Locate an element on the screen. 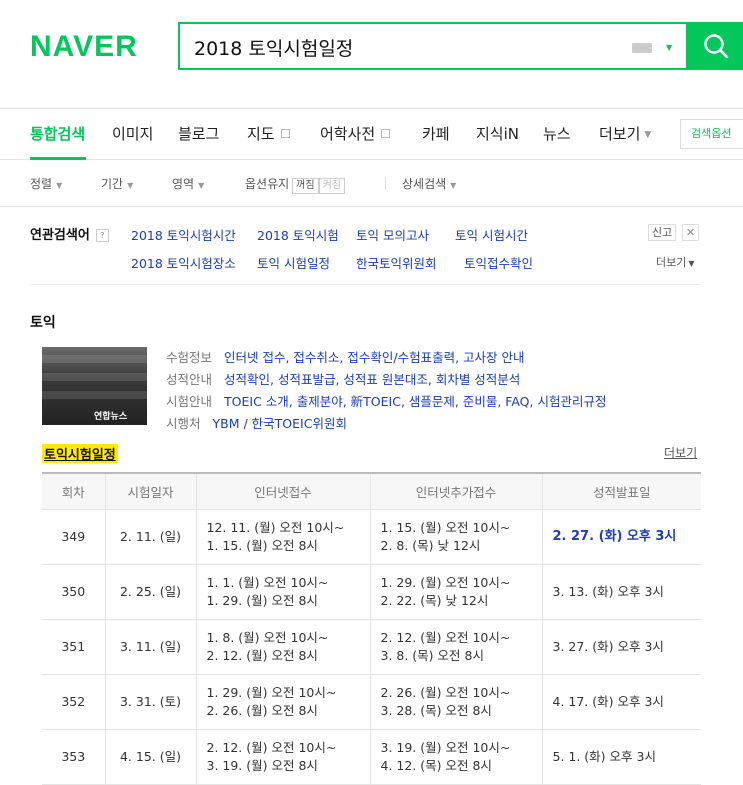  related-link: 토익 모의고사 is located at coordinates (392, 234).